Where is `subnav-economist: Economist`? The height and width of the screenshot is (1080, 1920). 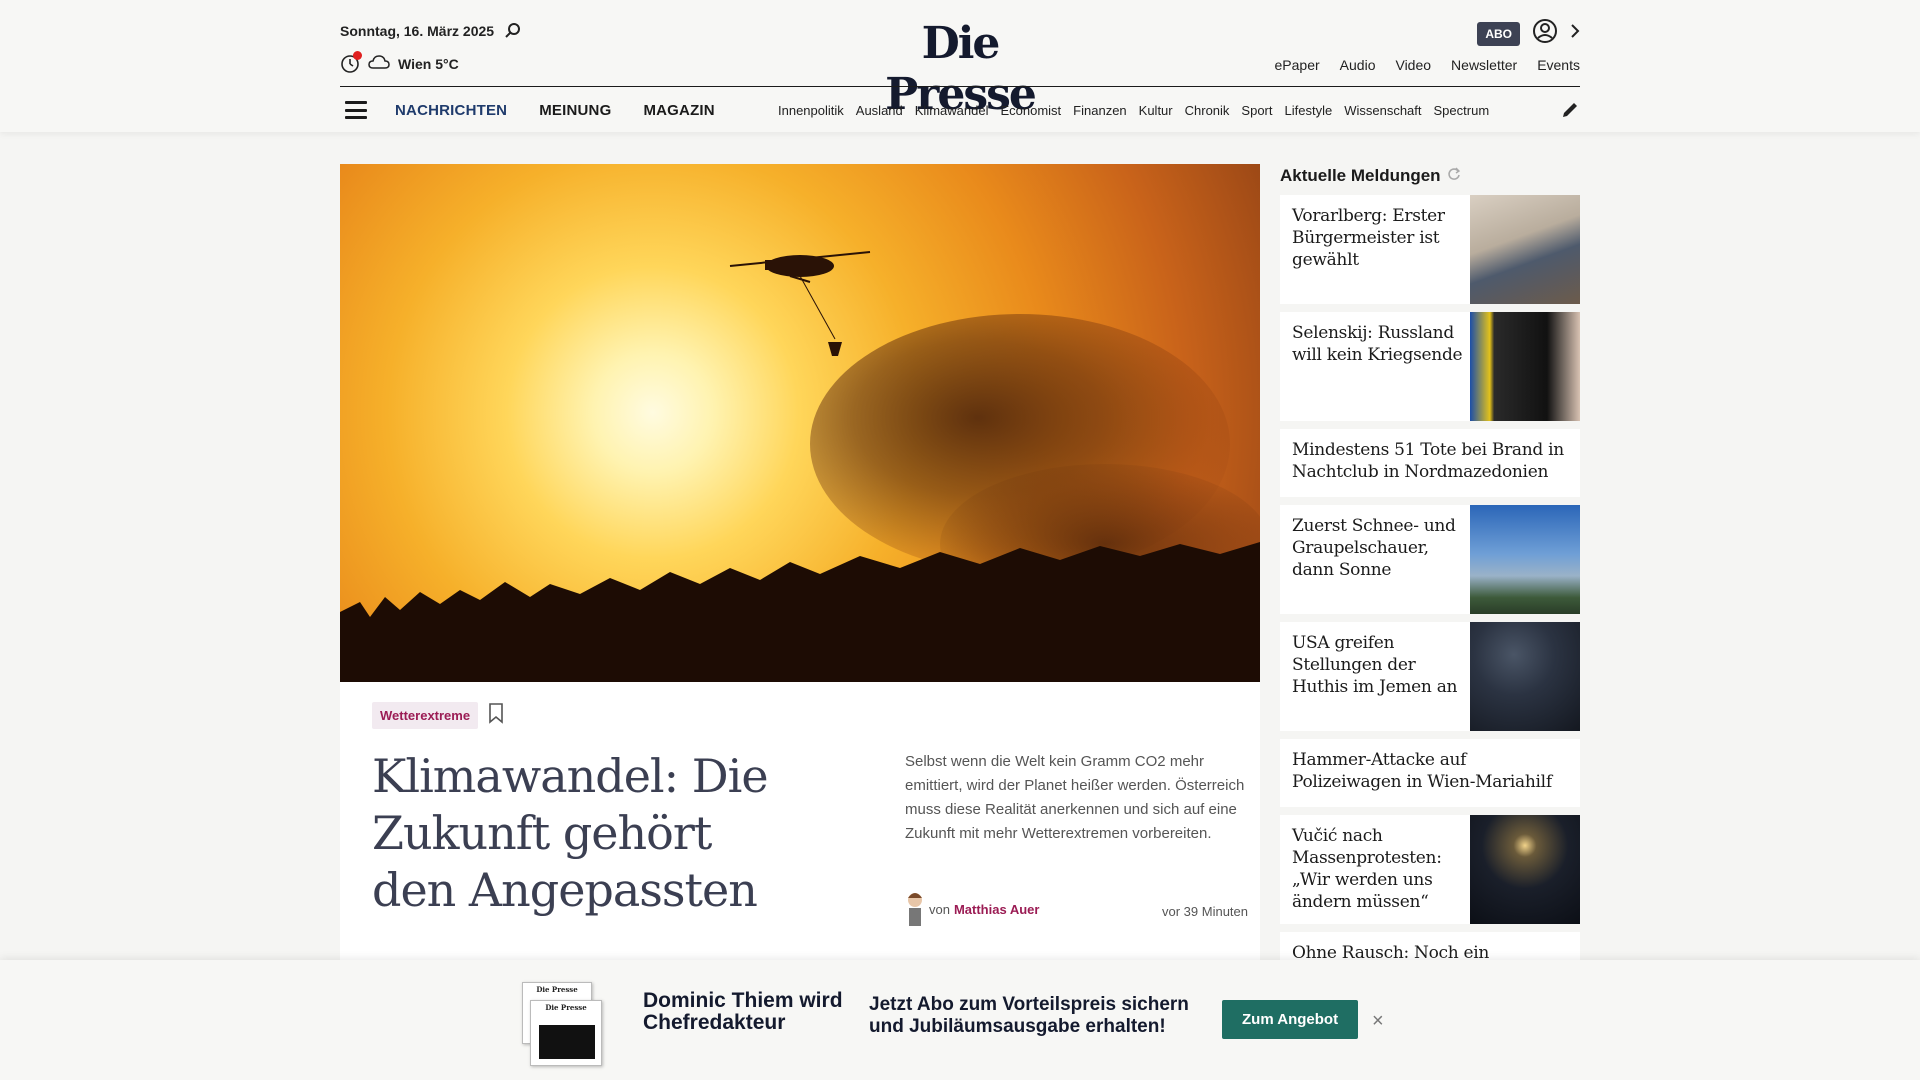 subnav-economist: Economist is located at coordinates (1030, 110).